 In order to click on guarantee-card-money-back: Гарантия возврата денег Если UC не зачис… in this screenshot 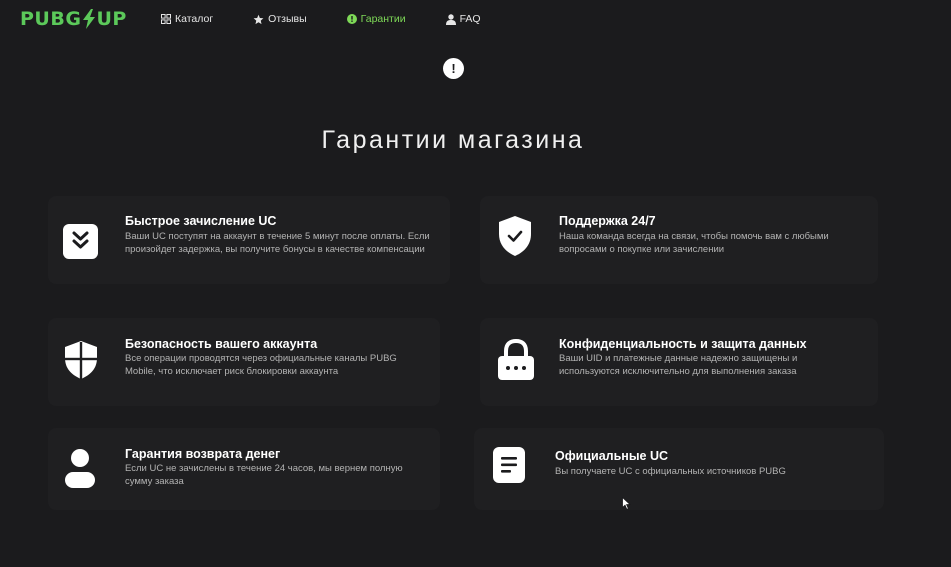, I will do `click(244, 469)`.